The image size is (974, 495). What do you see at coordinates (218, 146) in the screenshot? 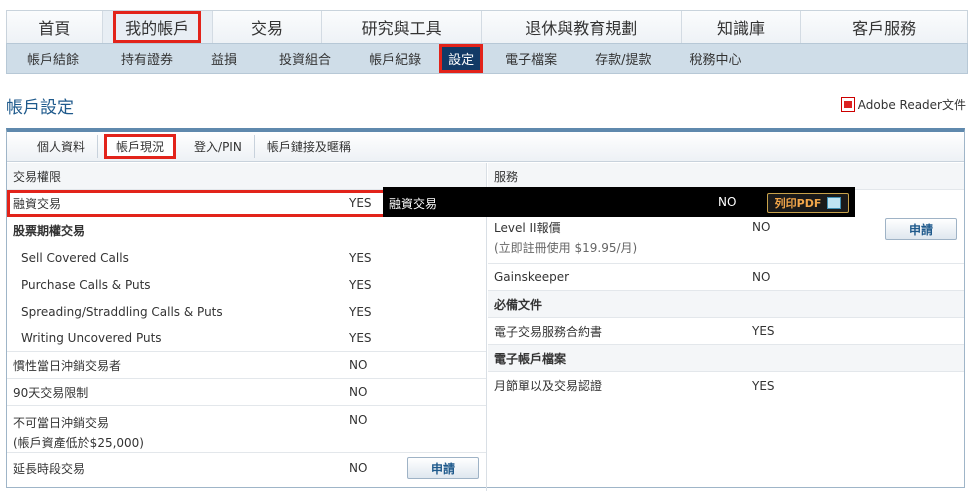
I see `tab-login-pin: 登入/PIN` at bounding box center [218, 146].